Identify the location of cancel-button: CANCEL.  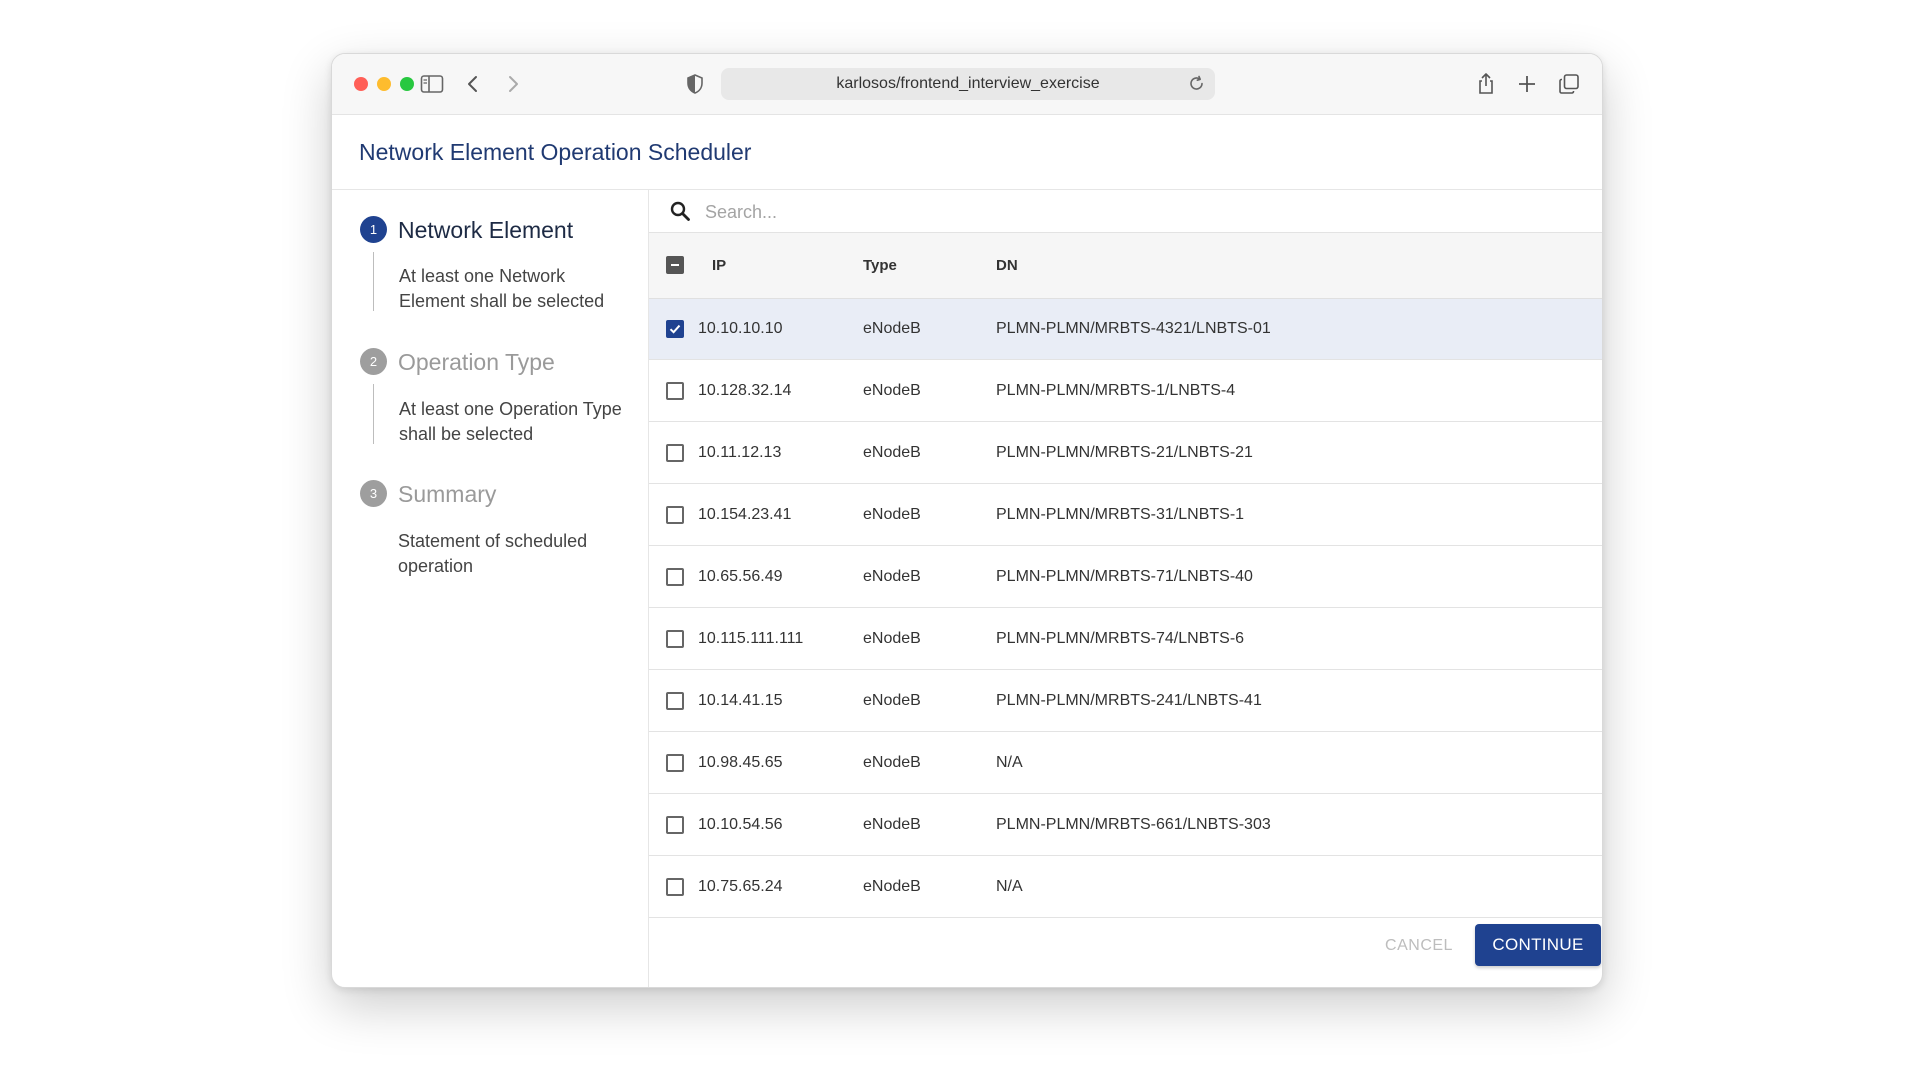
(1419, 946).